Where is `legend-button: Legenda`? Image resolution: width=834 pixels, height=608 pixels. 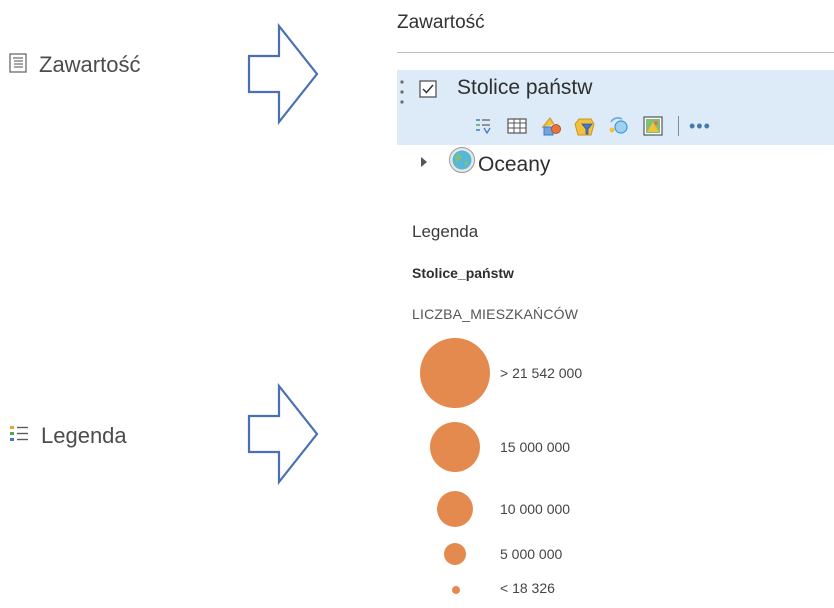
legend-button: Legenda is located at coordinates (68, 436).